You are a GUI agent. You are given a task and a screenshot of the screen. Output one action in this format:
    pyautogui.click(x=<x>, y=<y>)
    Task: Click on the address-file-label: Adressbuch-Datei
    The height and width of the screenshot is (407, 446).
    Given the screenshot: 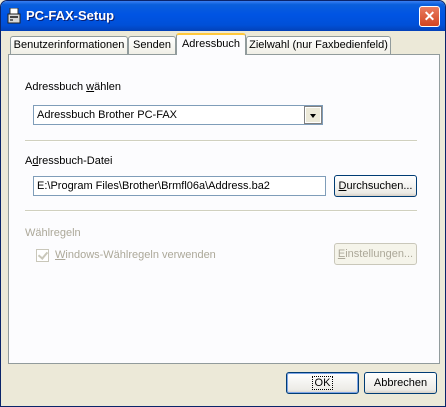 What is the action you would take?
    pyautogui.click(x=69, y=161)
    